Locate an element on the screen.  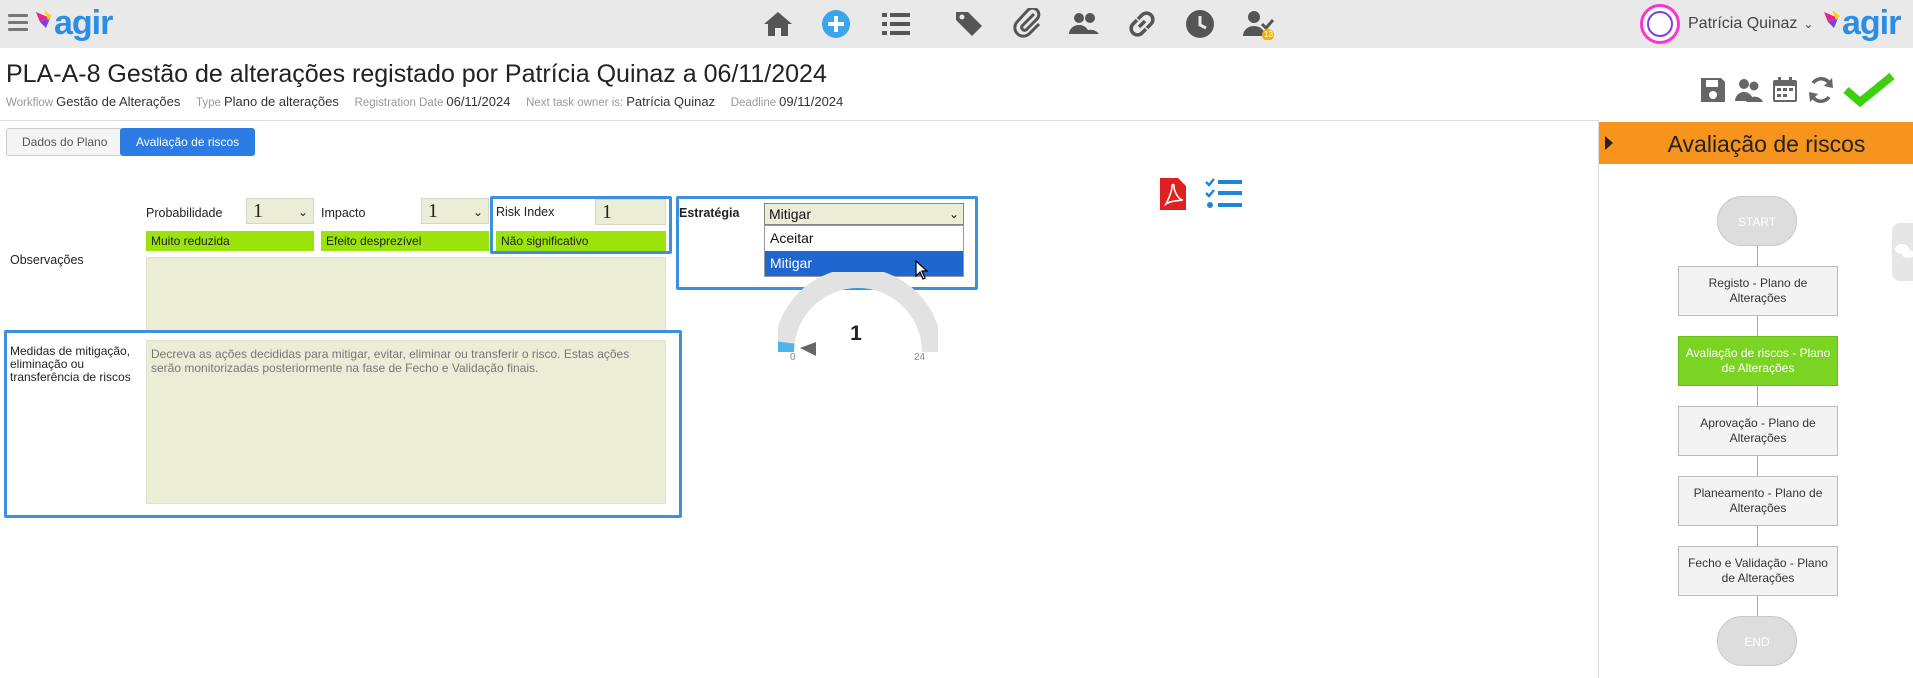
users-icon is located at coordinates (1084, 24).